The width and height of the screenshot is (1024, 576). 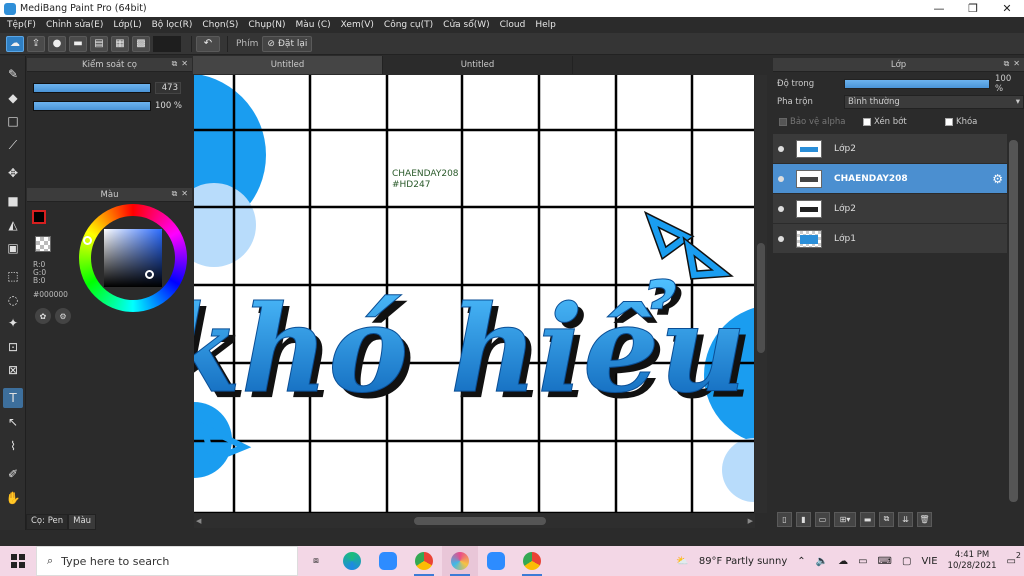 I want to click on trash-icon: 🗑, so click(x=924, y=519).